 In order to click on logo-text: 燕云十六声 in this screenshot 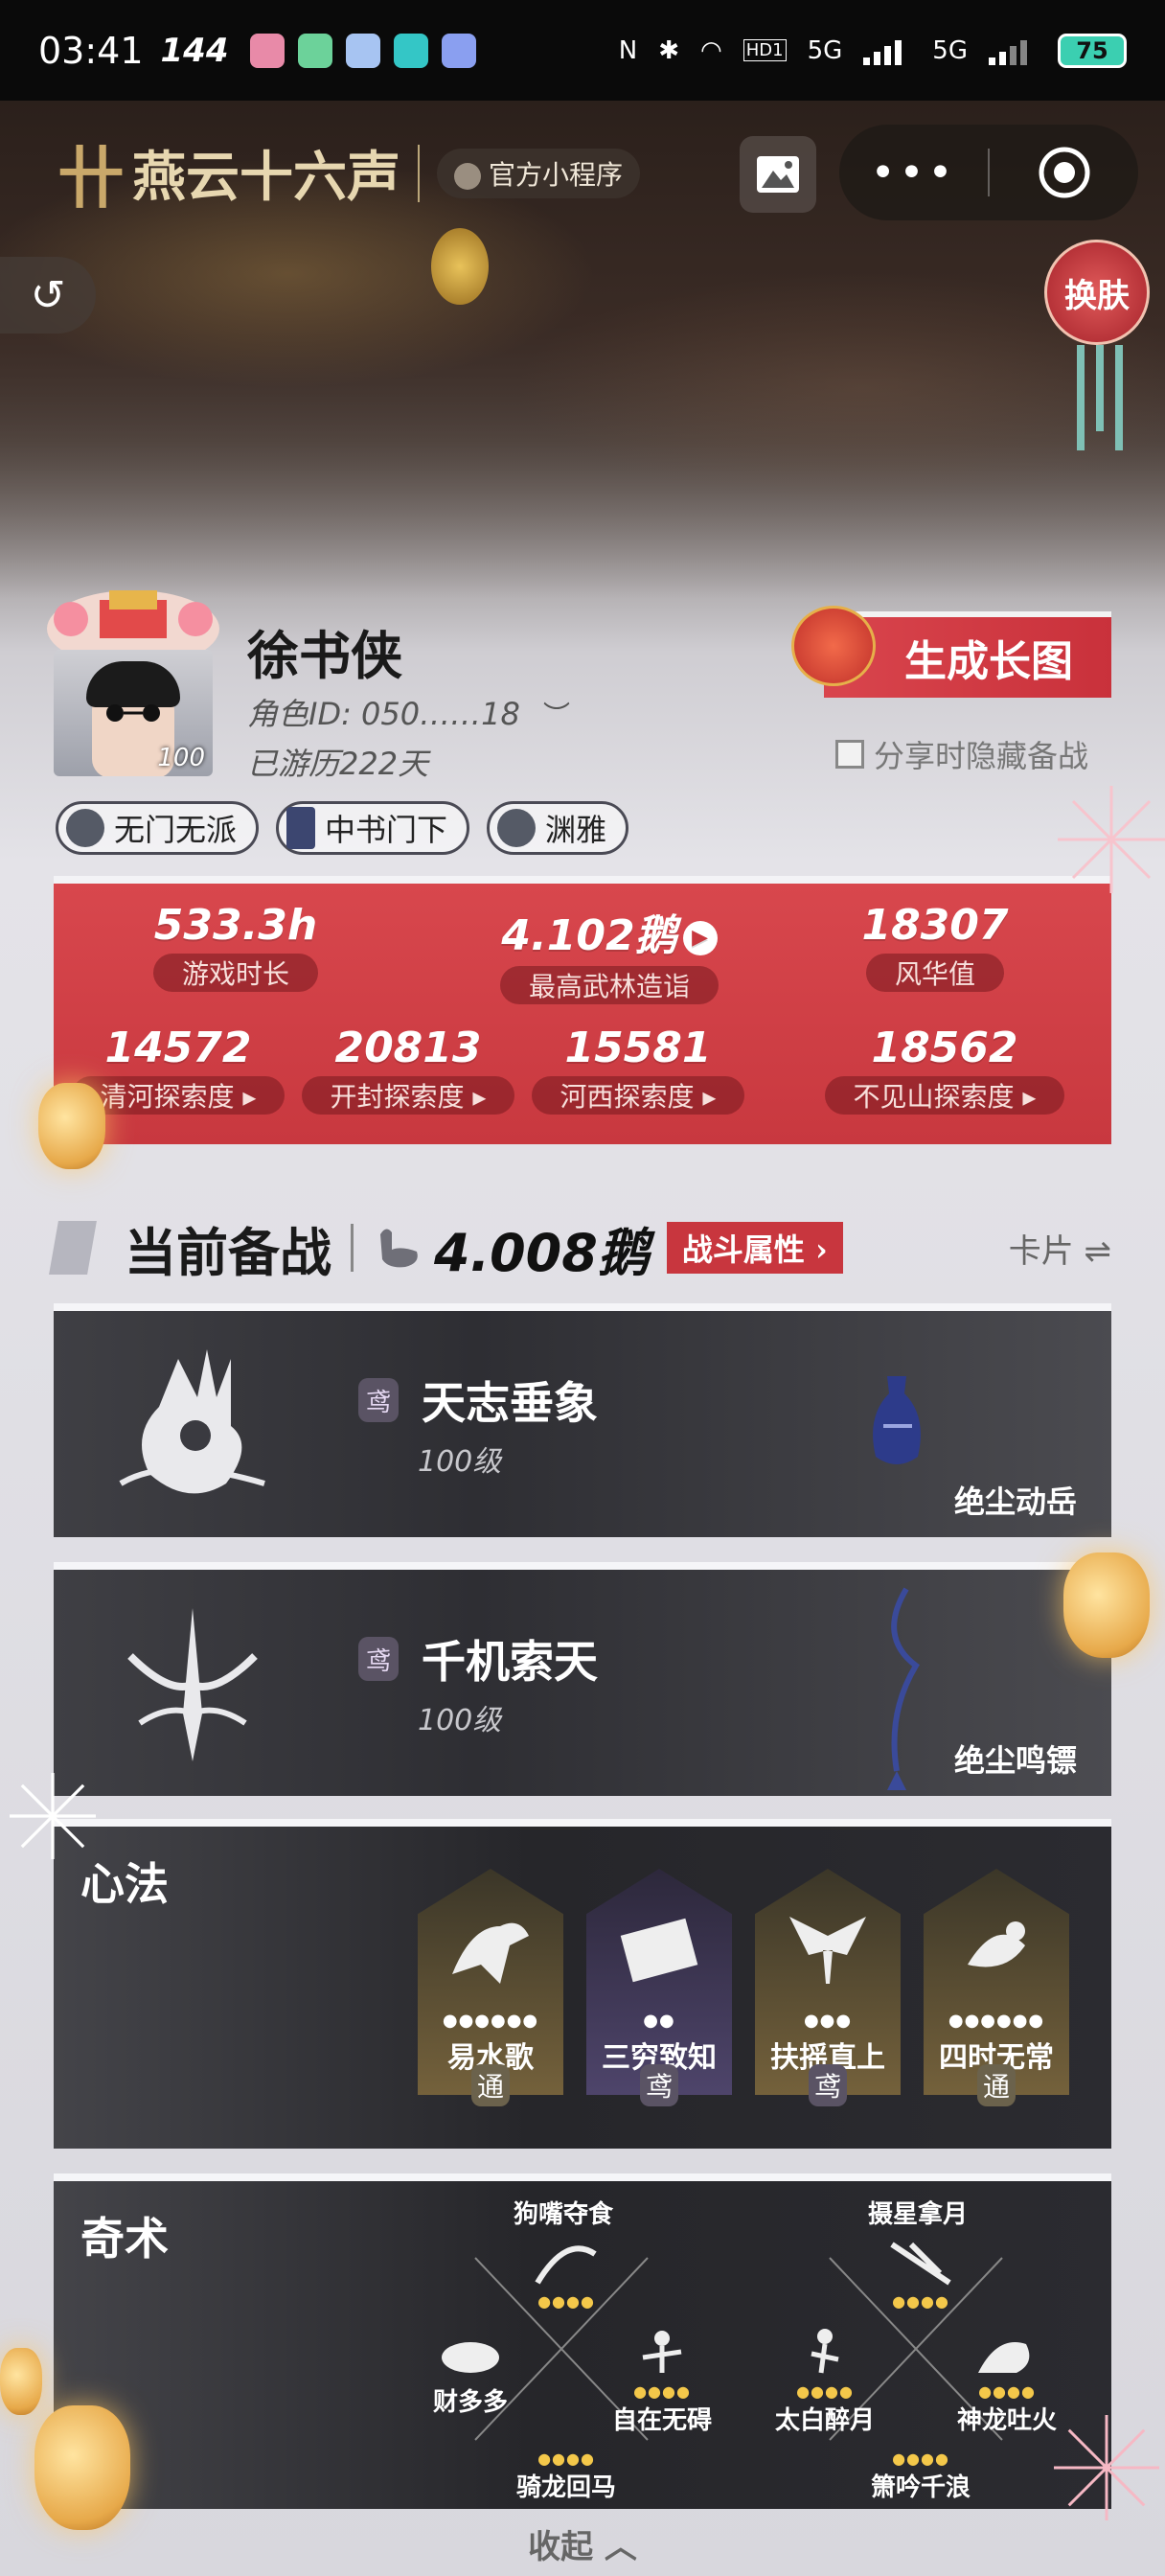, I will do `click(266, 177)`.